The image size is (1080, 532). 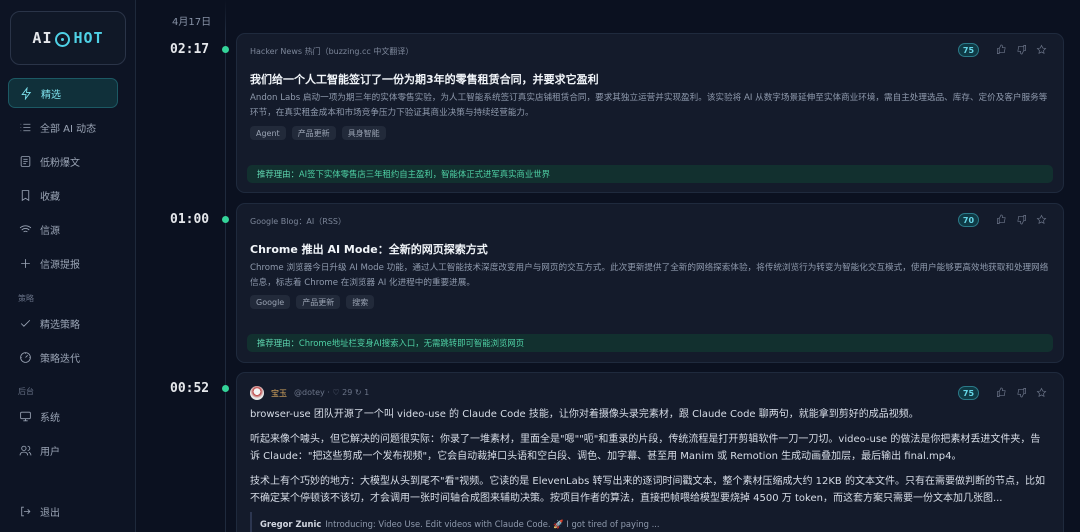 I want to click on check-icon, so click(x=25, y=323).